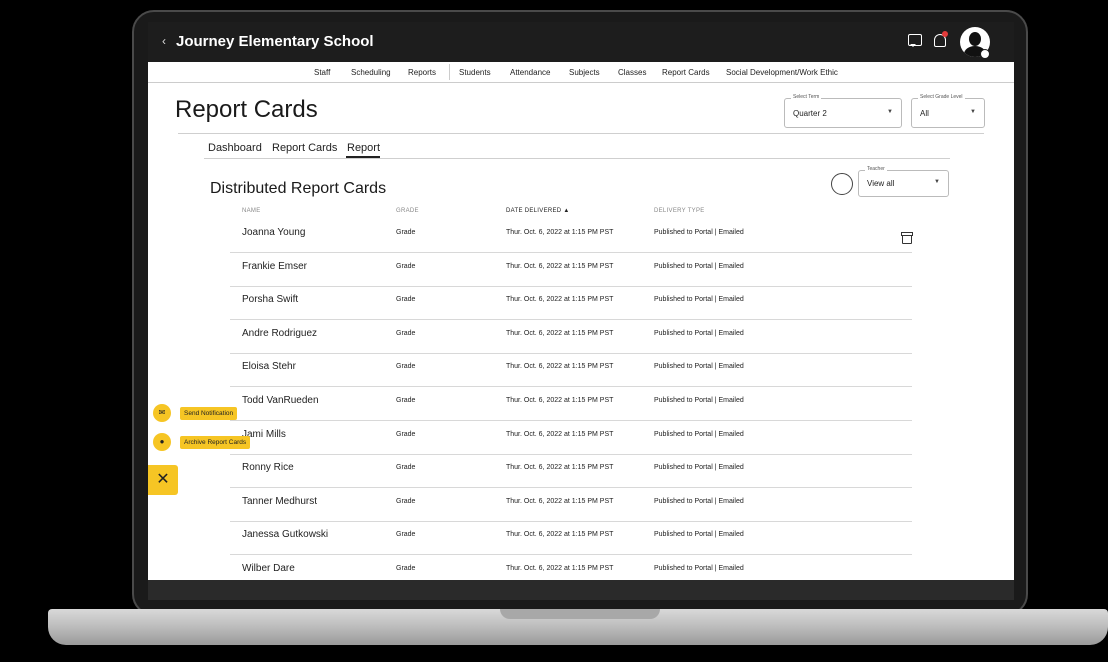  I want to click on circle-button, so click(842, 184).